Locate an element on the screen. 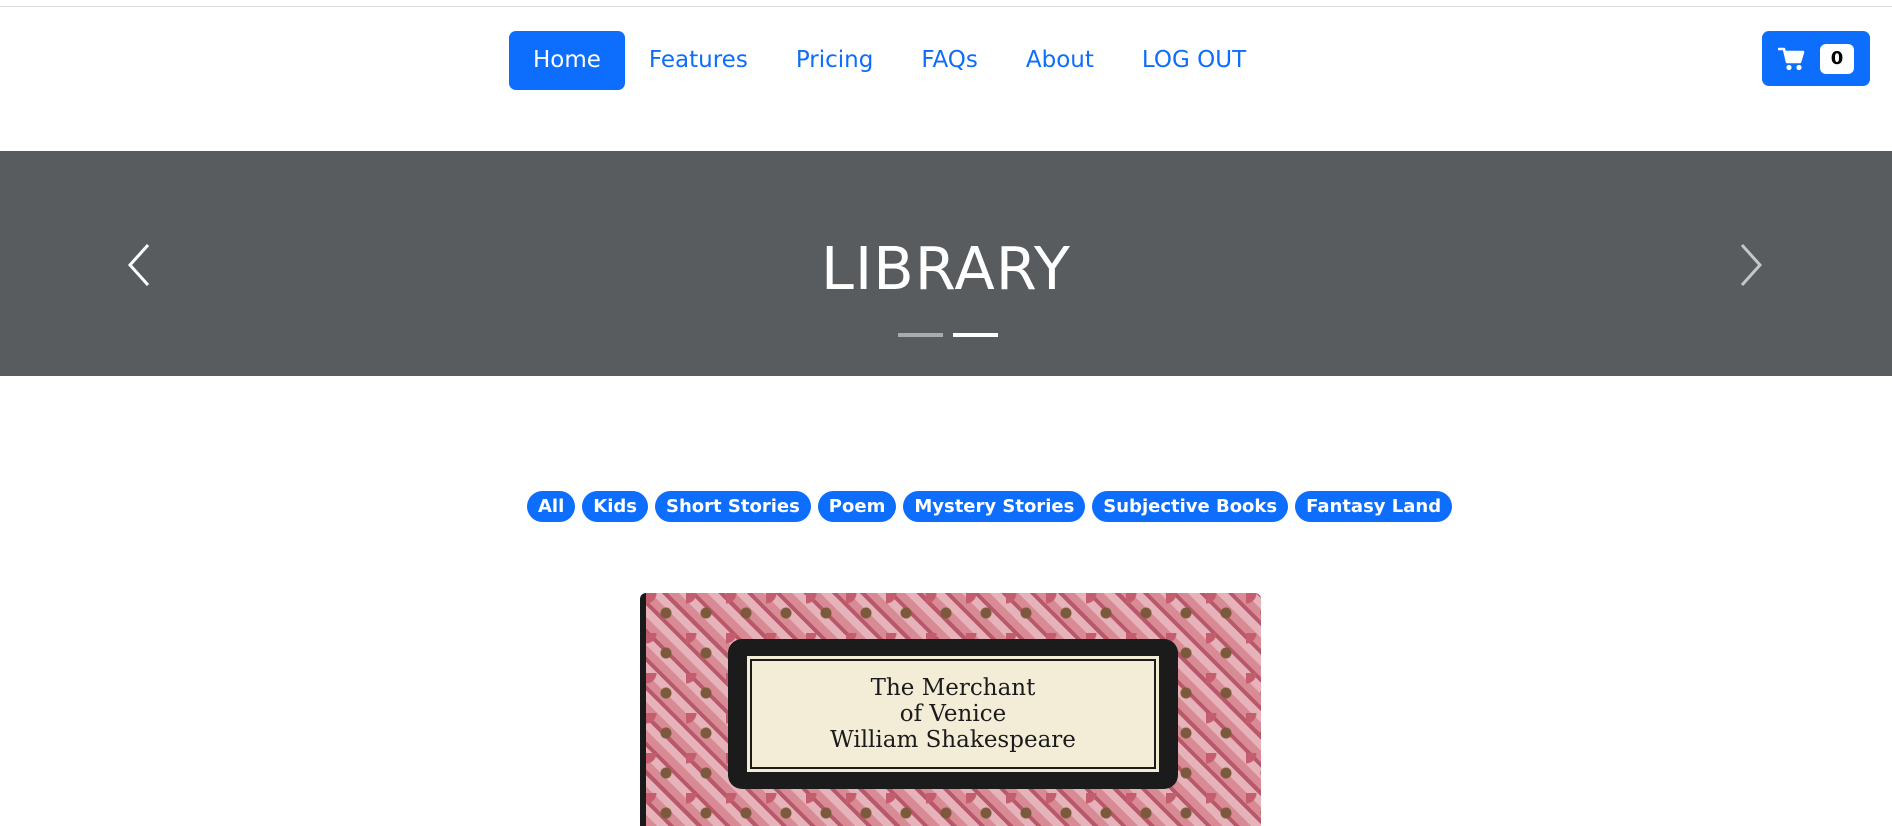  carousel-indicators is located at coordinates (948, 335).